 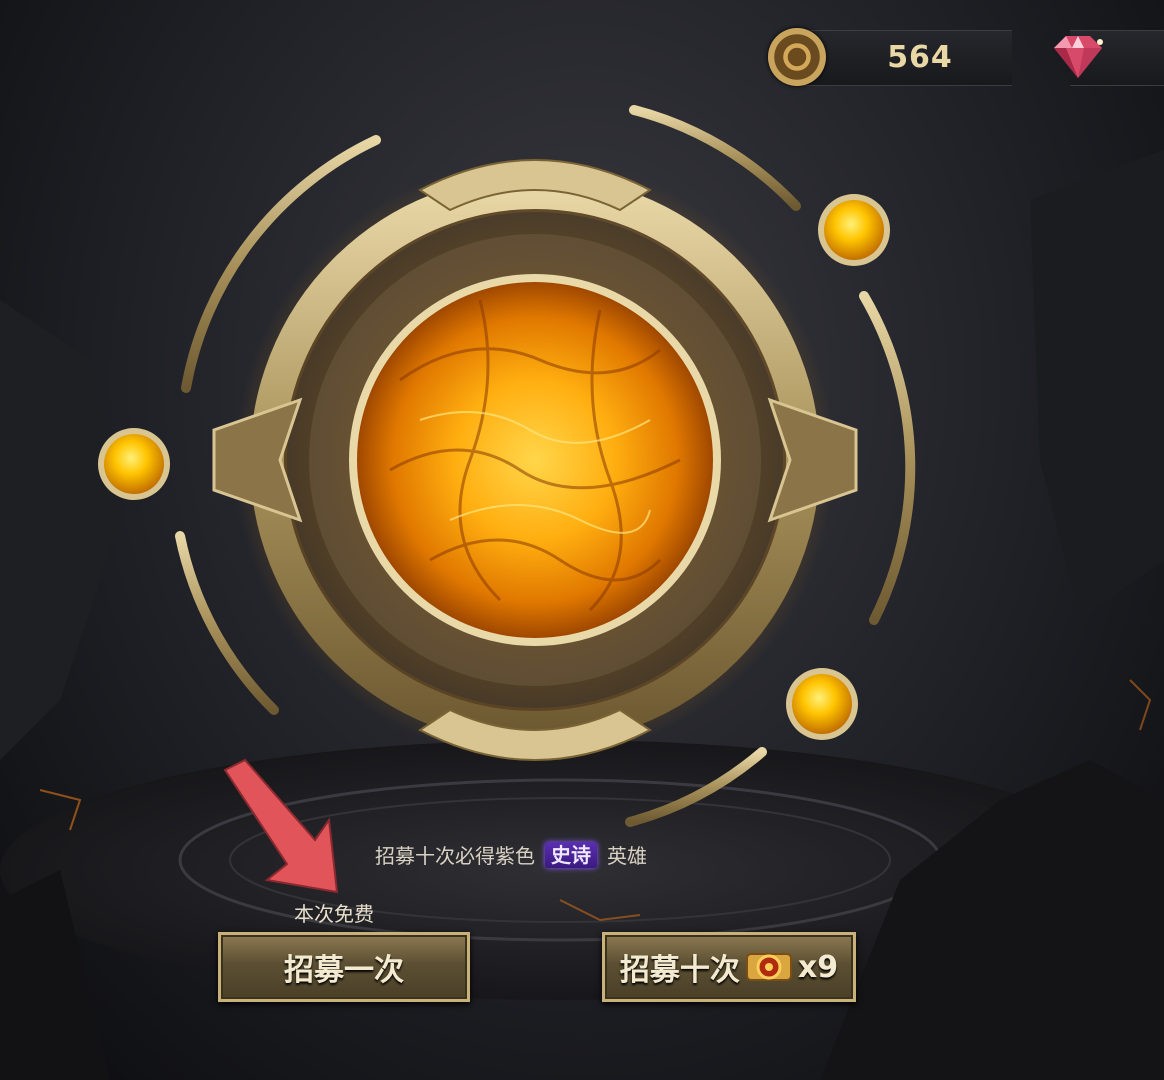 I want to click on hint-suffix: 英雄, so click(x=627, y=856).